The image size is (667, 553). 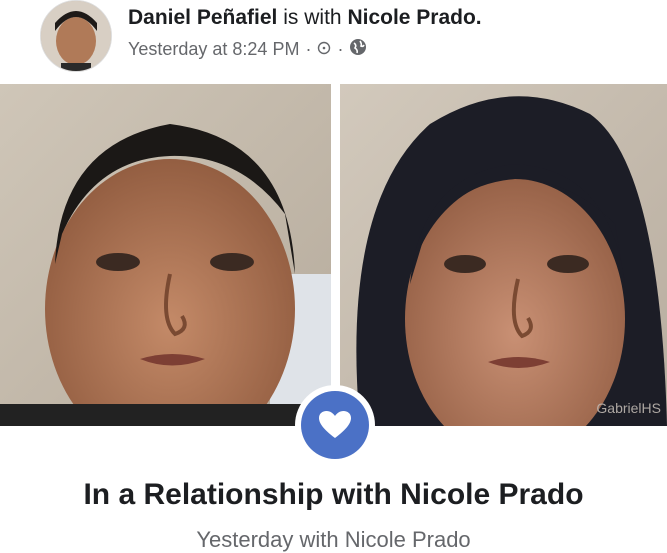 What do you see at coordinates (202, 17) in the screenshot?
I see `author-name: Daniel Peñafiel` at bounding box center [202, 17].